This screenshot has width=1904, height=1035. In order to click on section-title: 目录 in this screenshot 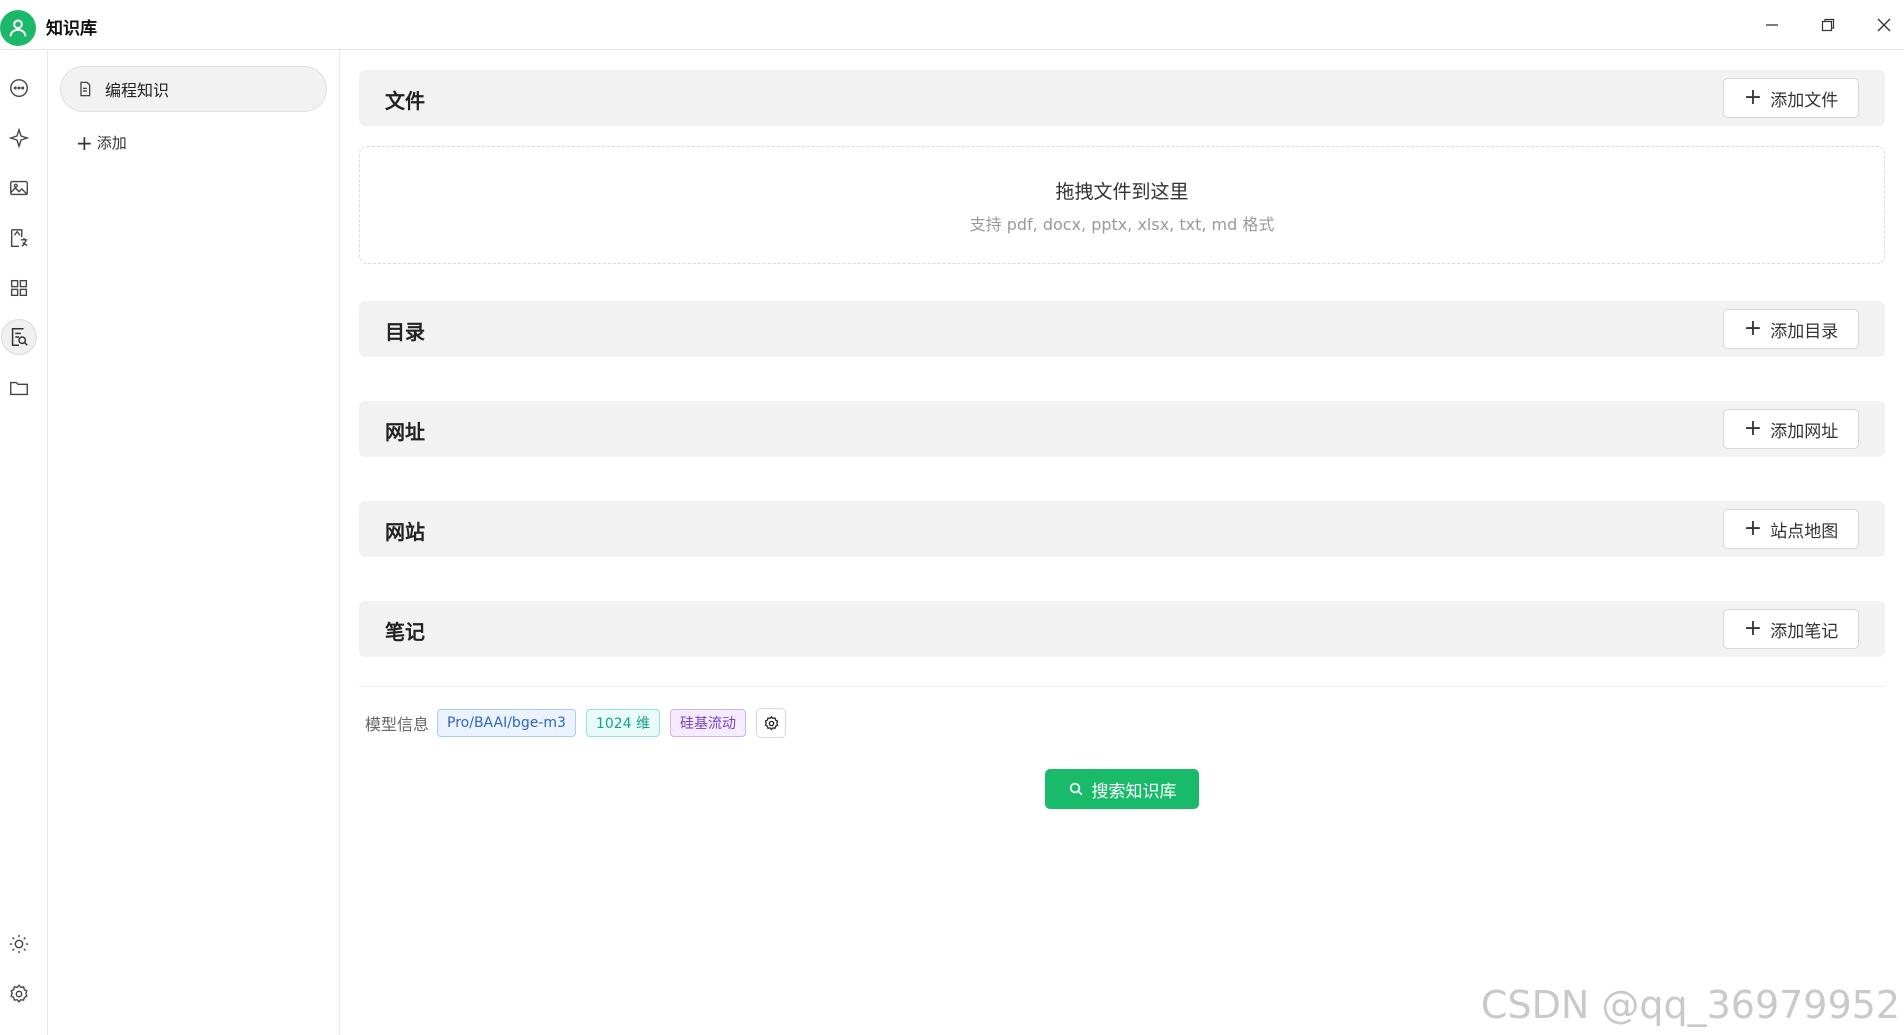, I will do `click(405, 332)`.